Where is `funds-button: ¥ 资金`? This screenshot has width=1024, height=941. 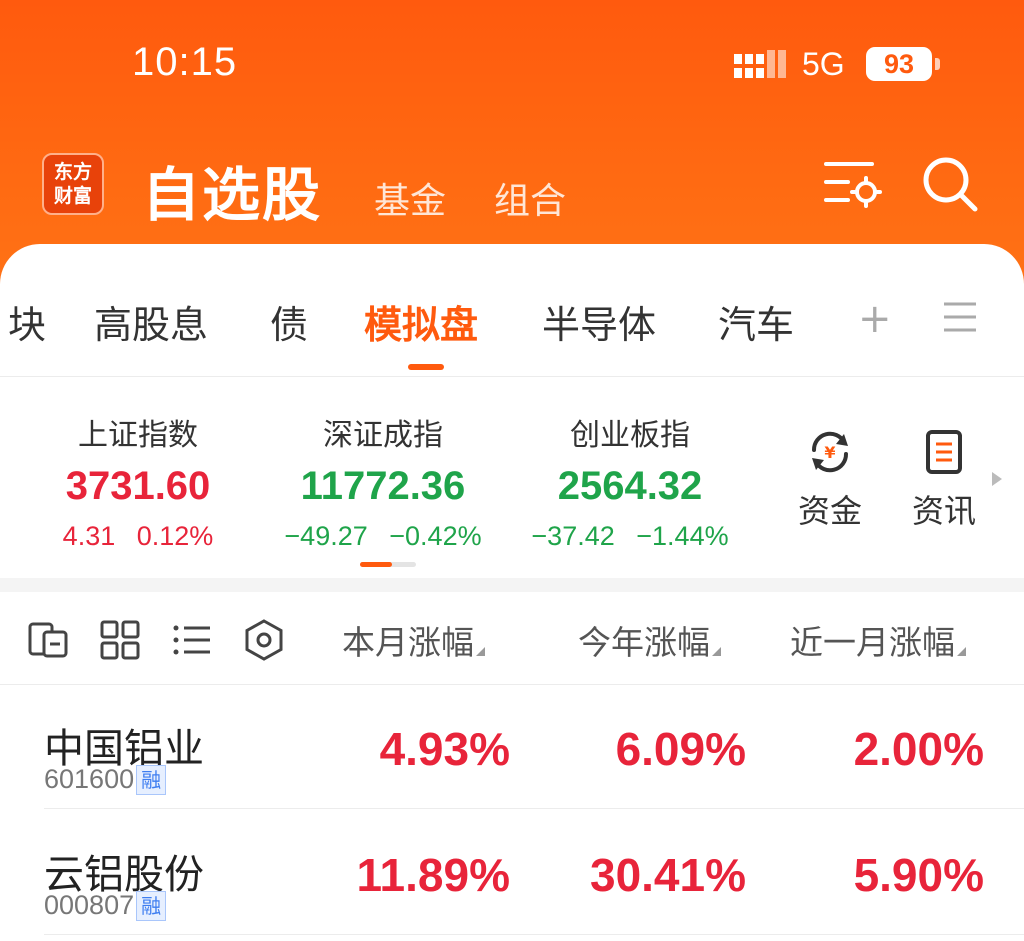
funds-button: ¥ 资金 is located at coordinates (830, 480).